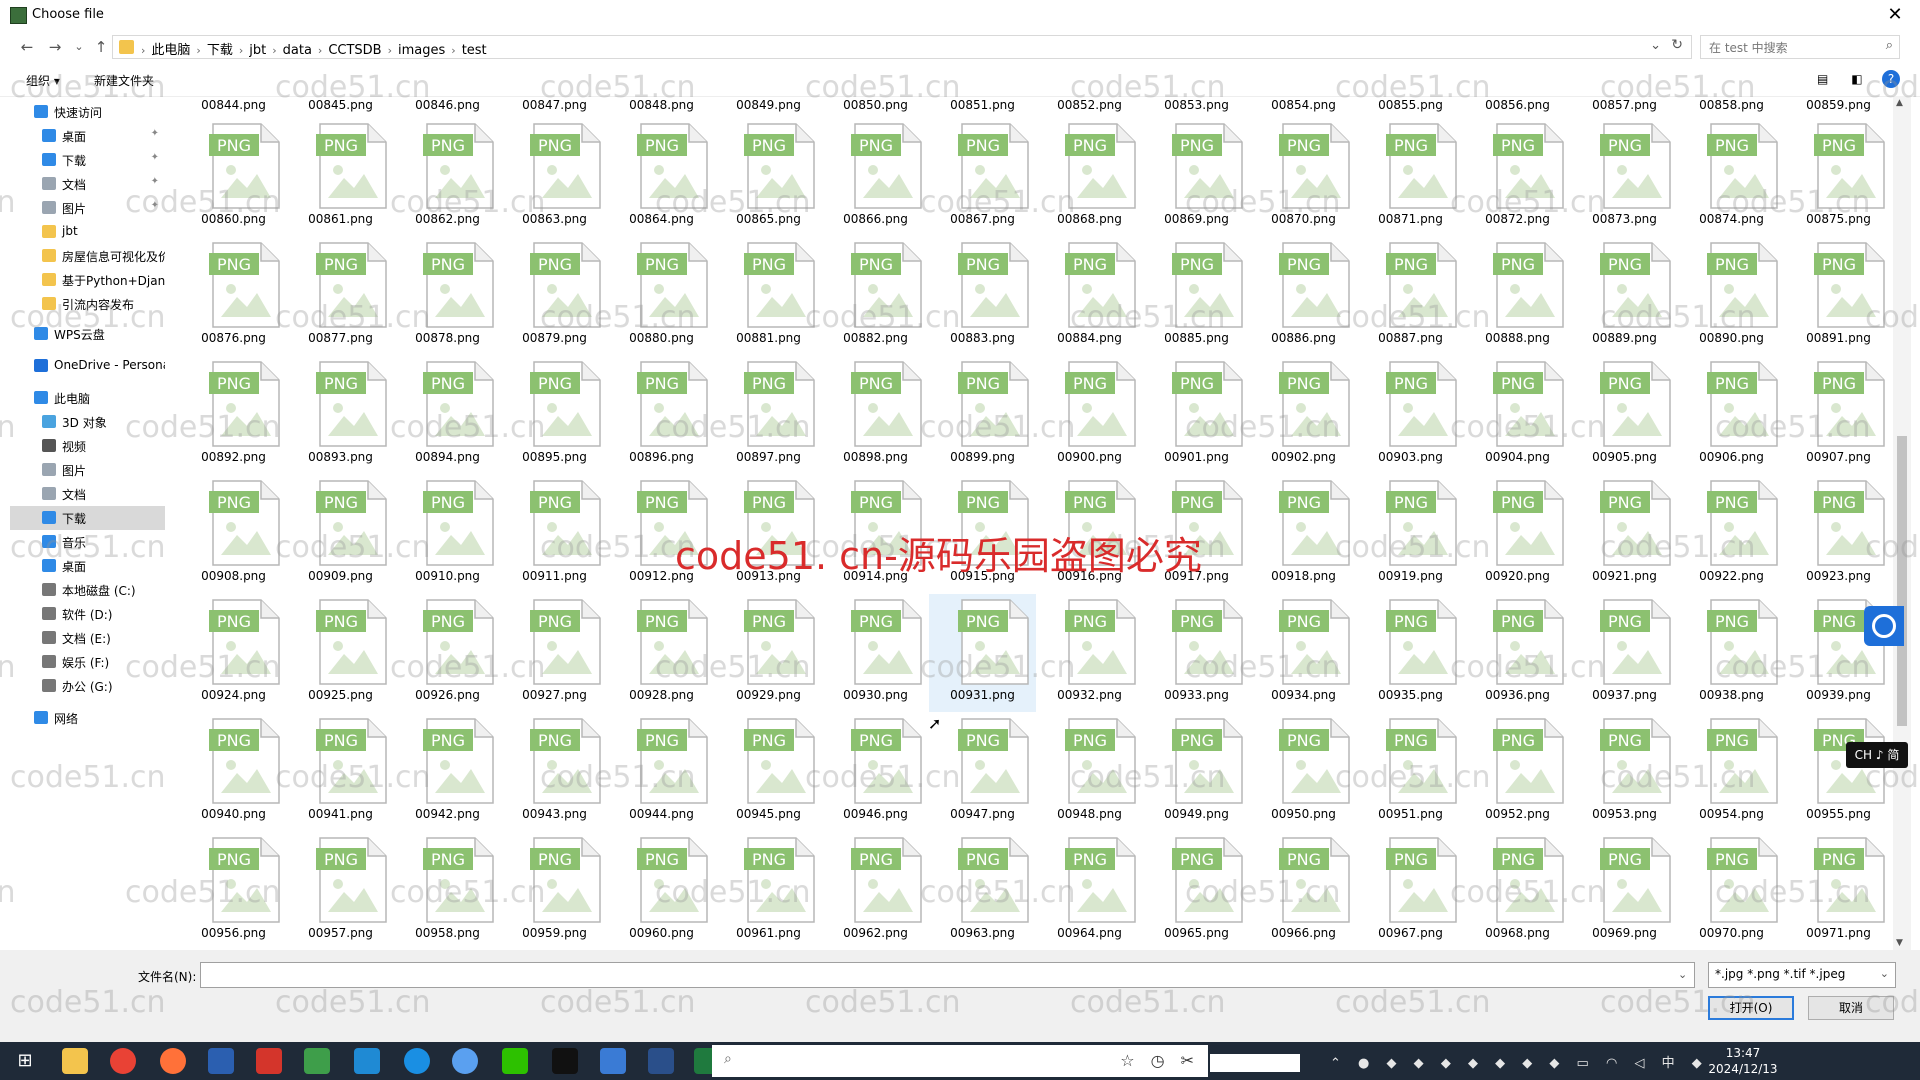  Describe the element at coordinates (87, 232) in the screenshot. I see `sidebar-item: jbt` at that location.